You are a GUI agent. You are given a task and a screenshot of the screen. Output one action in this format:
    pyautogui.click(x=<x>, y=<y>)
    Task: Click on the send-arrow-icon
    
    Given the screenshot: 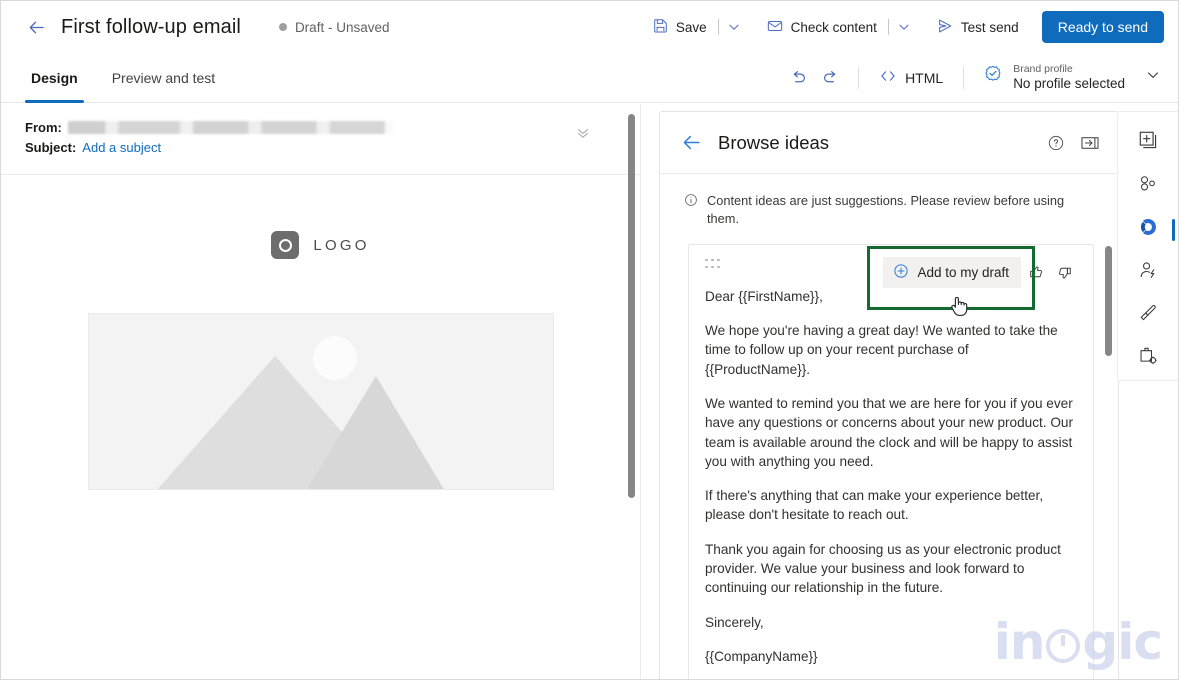 What is the action you would take?
    pyautogui.click(x=945, y=27)
    